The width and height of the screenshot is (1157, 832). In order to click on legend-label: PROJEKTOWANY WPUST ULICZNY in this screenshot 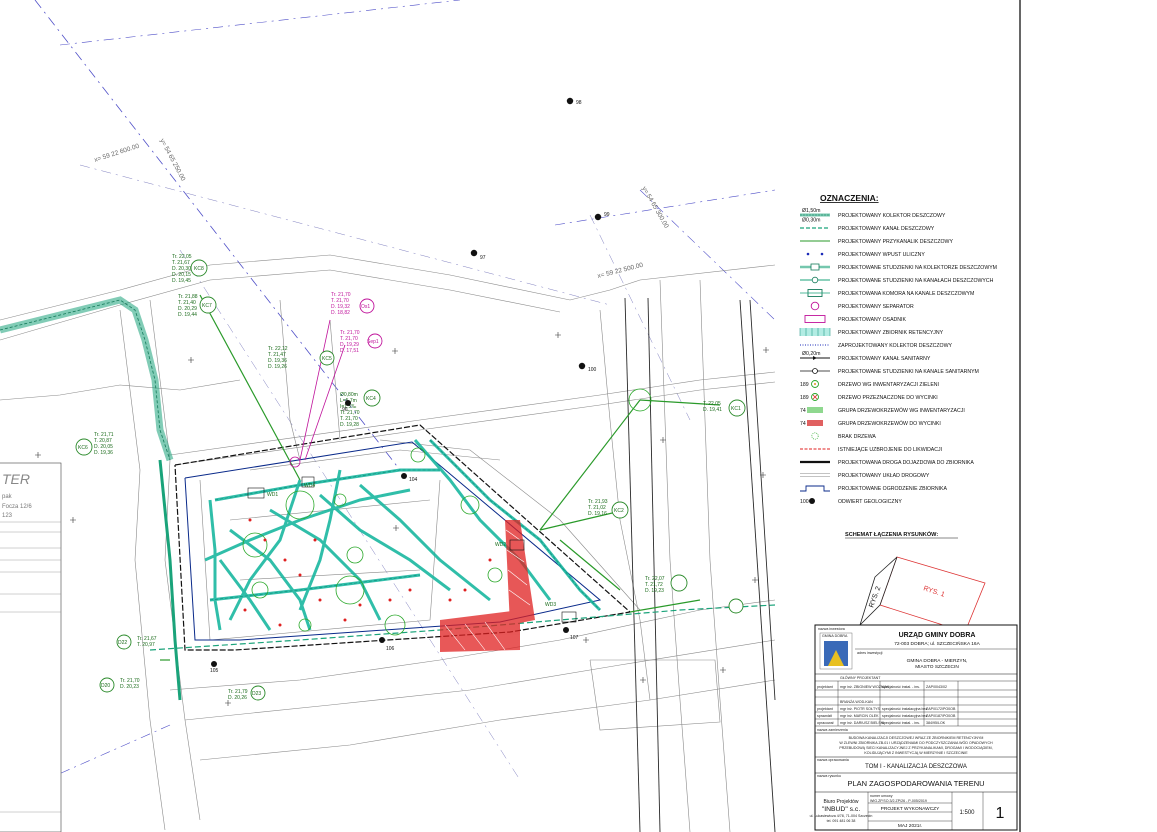, I will do `click(881, 255)`.